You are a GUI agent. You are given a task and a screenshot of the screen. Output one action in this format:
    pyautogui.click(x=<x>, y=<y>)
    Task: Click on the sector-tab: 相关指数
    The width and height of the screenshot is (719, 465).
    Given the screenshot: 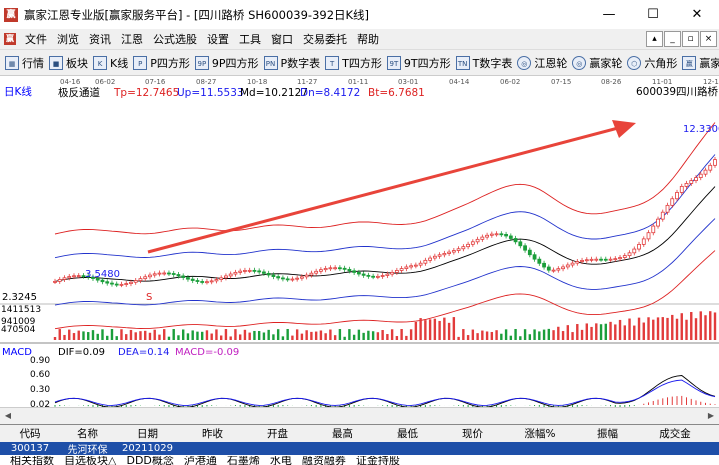 What is the action you would take?
    pyautogui.click(x=32, y=460)
    